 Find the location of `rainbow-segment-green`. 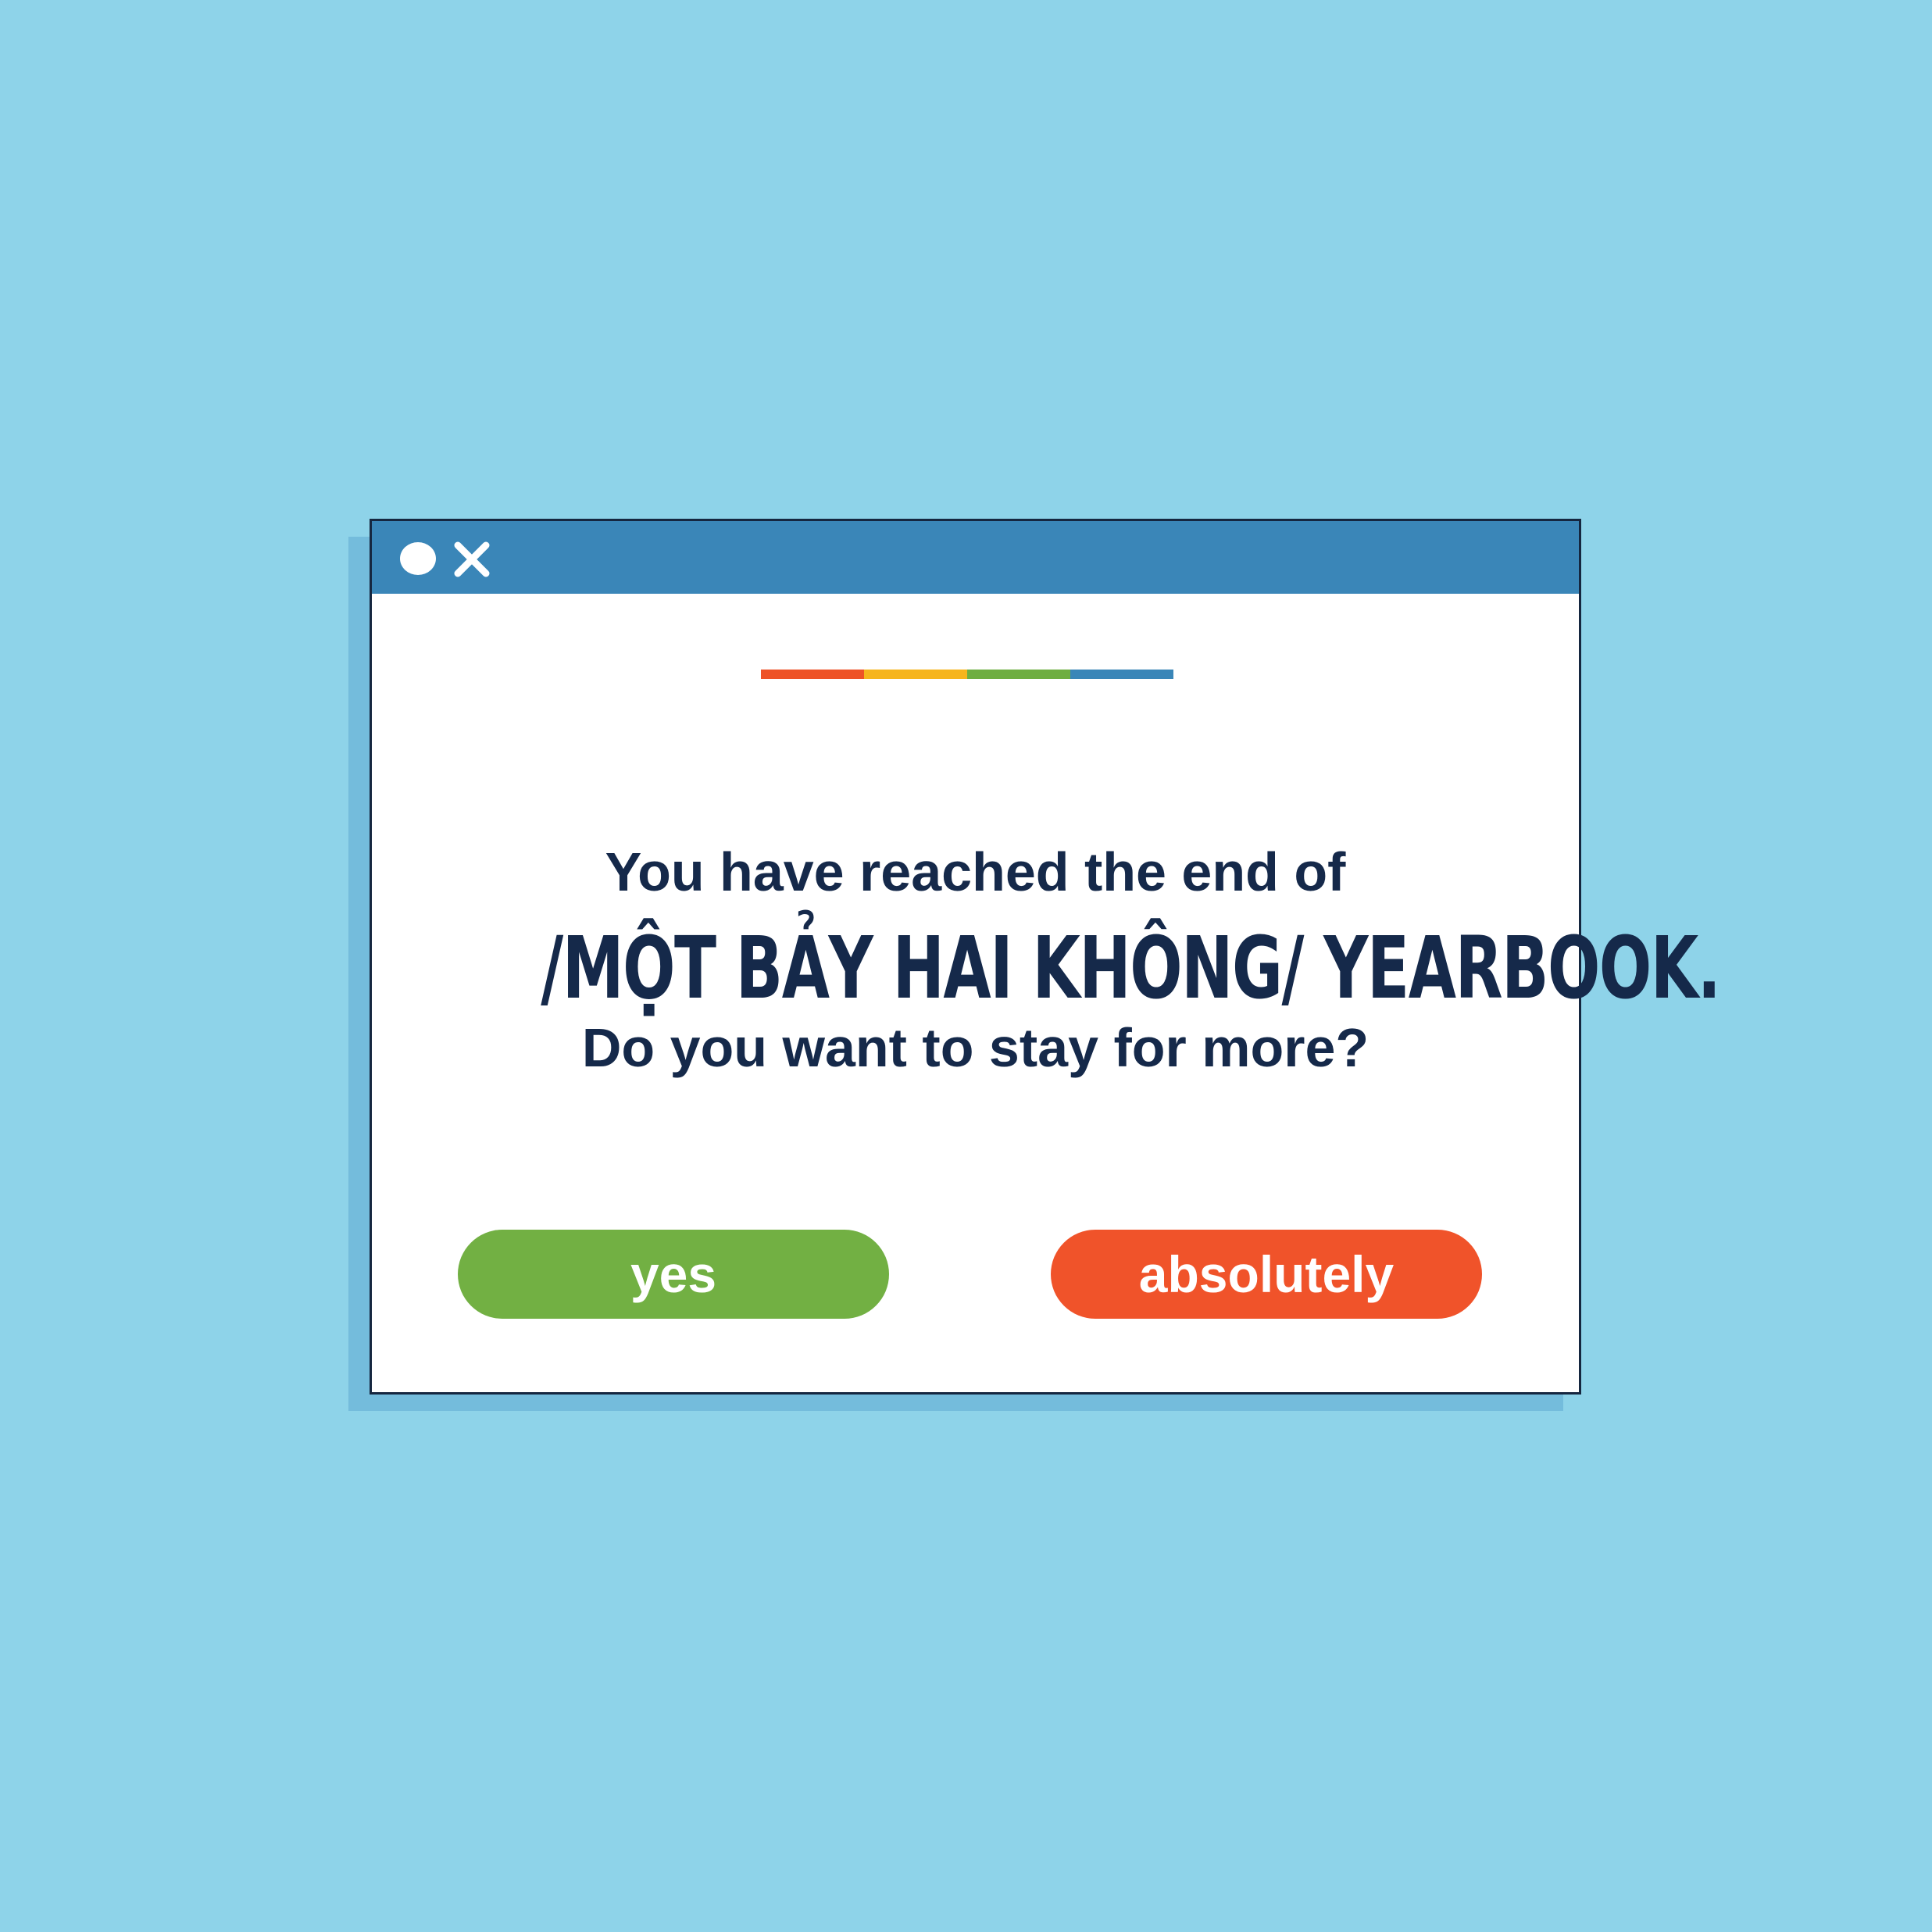

rainbow-segment-green is located at coordinates (1018, 674).